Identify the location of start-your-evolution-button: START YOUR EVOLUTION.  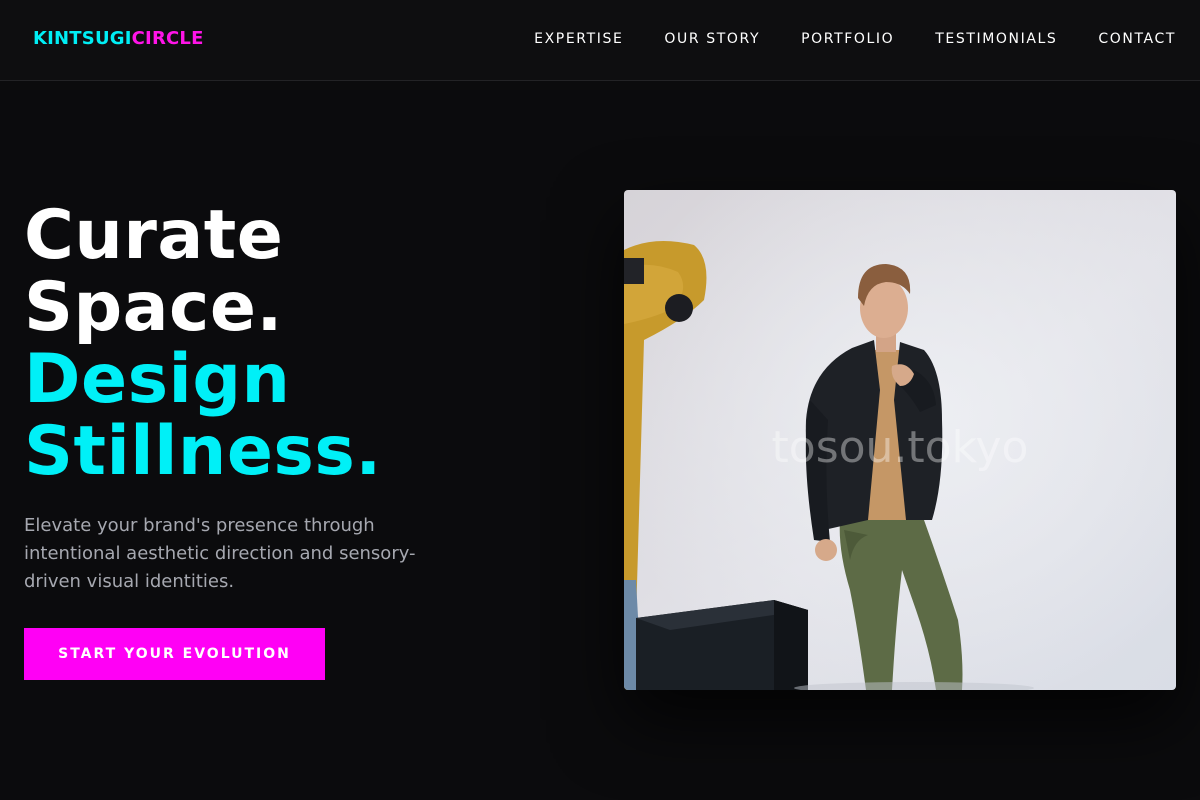
(174, 654).